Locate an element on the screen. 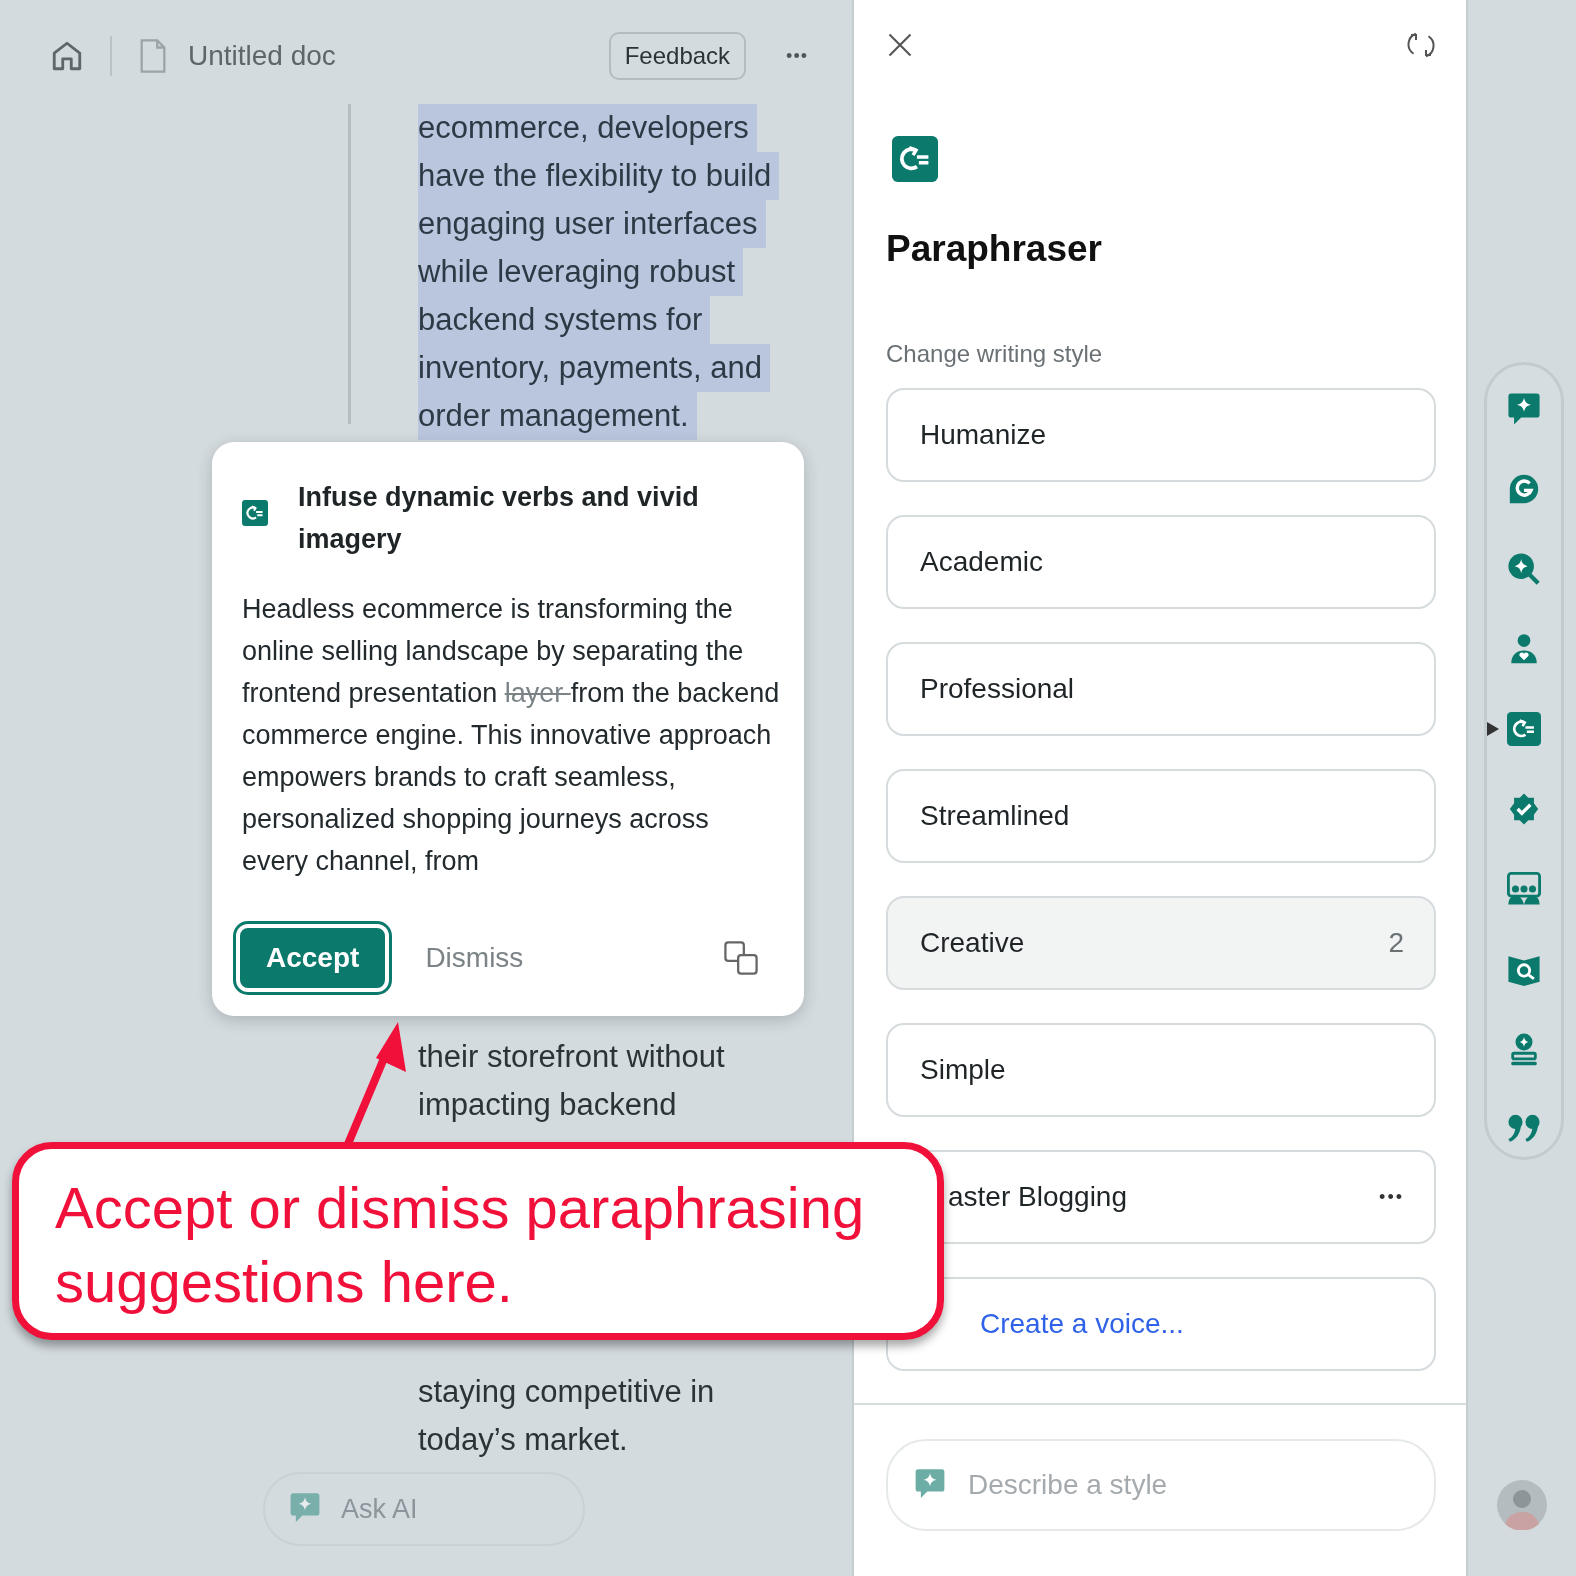 This screenshot has width=1576, height=1576. accept-button: Accept is located at coordinates (313, 958).